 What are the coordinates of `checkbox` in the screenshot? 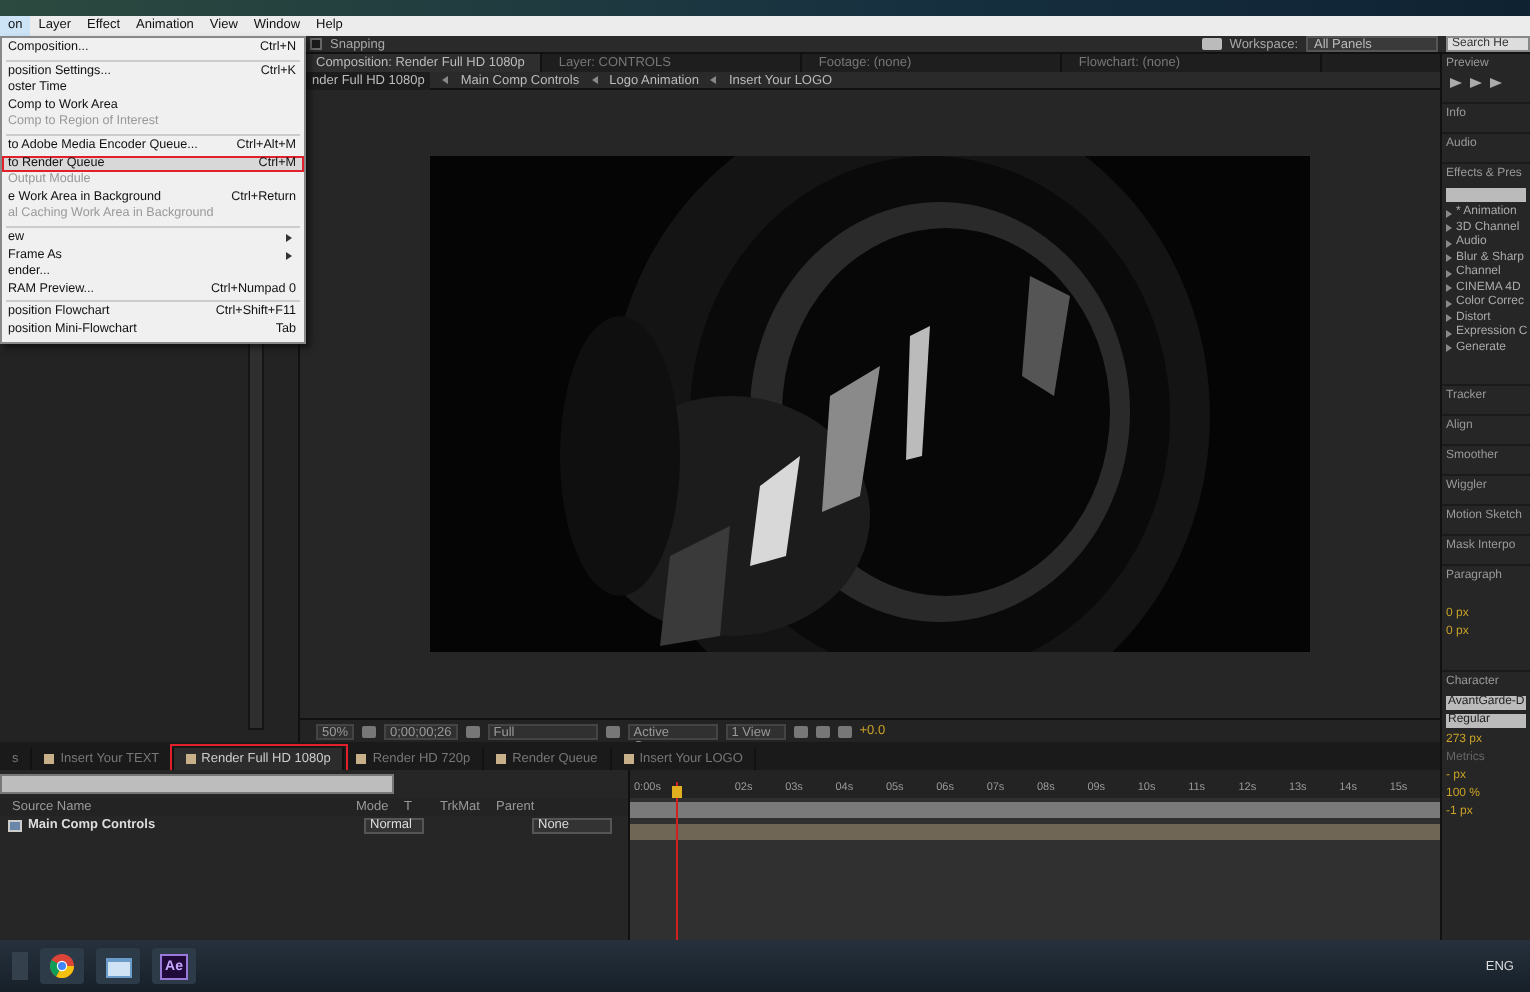 It's located at (316, 44).